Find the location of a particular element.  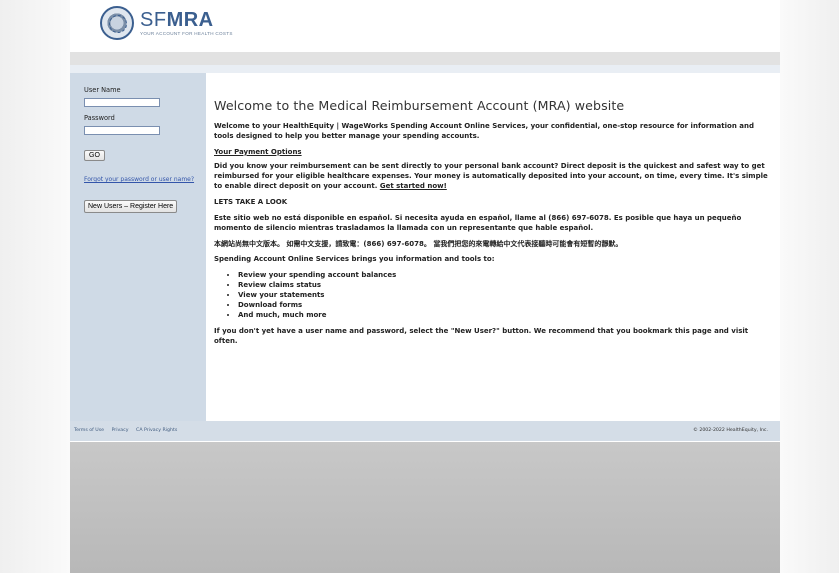

logo-brand: SFMRA is located at coordinates (186, 20).